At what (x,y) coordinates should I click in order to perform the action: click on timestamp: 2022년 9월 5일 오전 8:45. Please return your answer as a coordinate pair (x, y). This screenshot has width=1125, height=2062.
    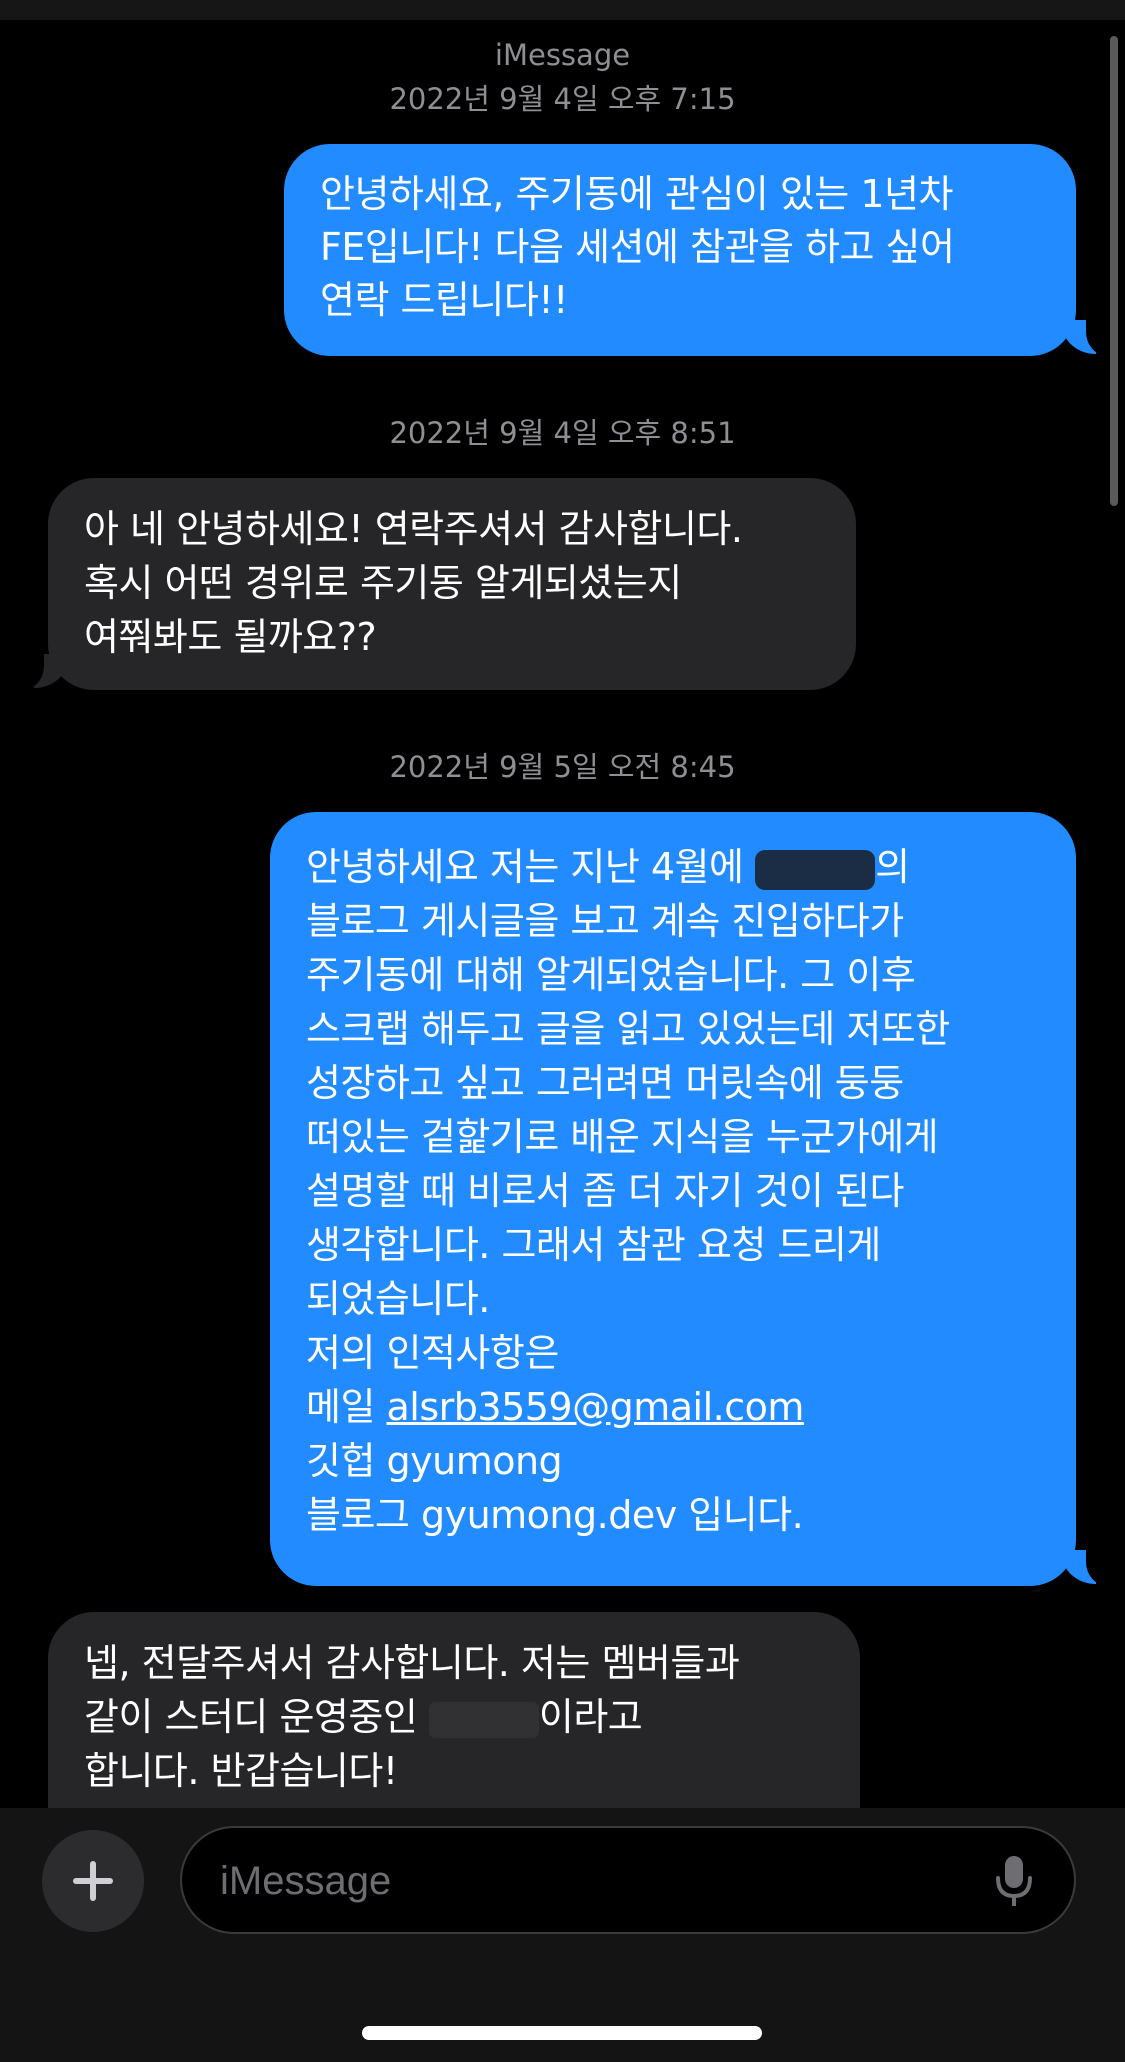
    Looking at the image, I should click on (562, 767).